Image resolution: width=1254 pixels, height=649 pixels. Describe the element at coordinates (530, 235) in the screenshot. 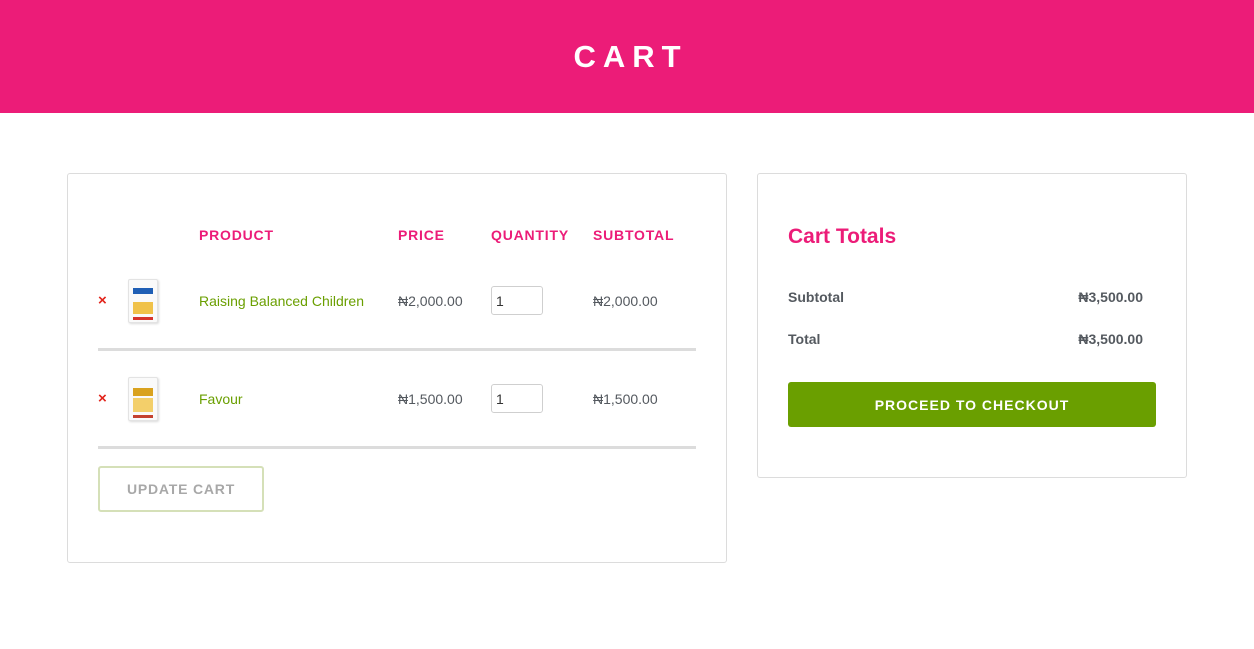

I see `header-quantity: QUANTITY` at that location.